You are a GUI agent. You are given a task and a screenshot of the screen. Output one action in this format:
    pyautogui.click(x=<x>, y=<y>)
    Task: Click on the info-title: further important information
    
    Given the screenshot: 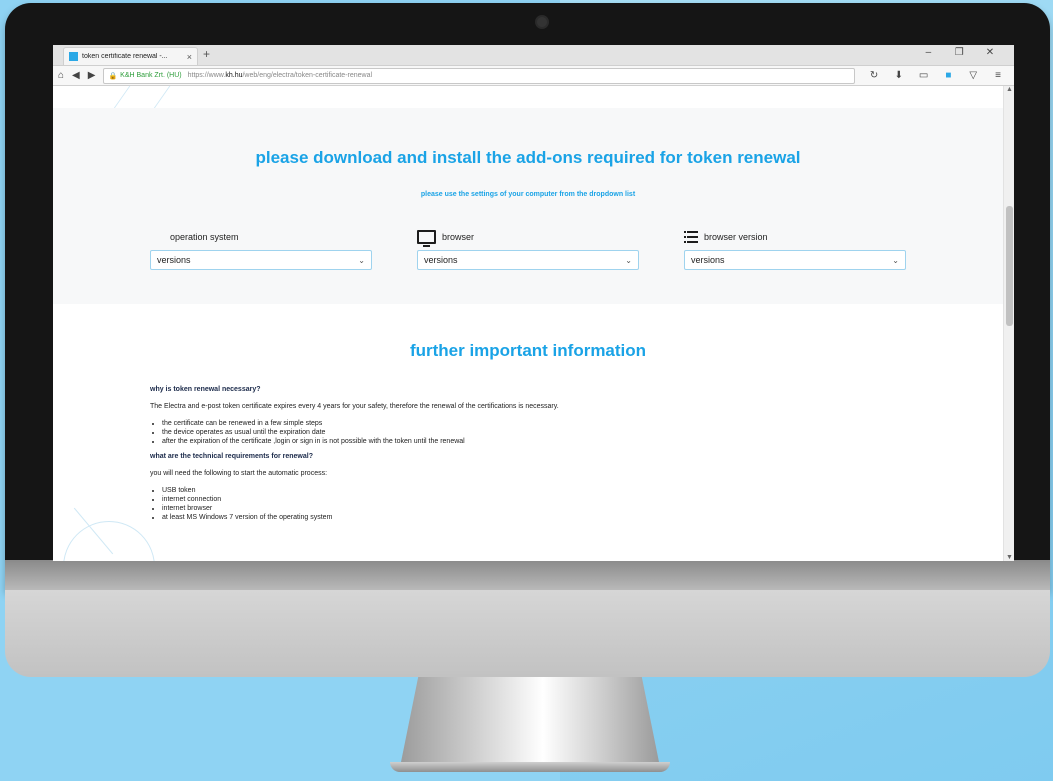 What is the action you would take?
    pyautogui.click(x=528, y=350)
    